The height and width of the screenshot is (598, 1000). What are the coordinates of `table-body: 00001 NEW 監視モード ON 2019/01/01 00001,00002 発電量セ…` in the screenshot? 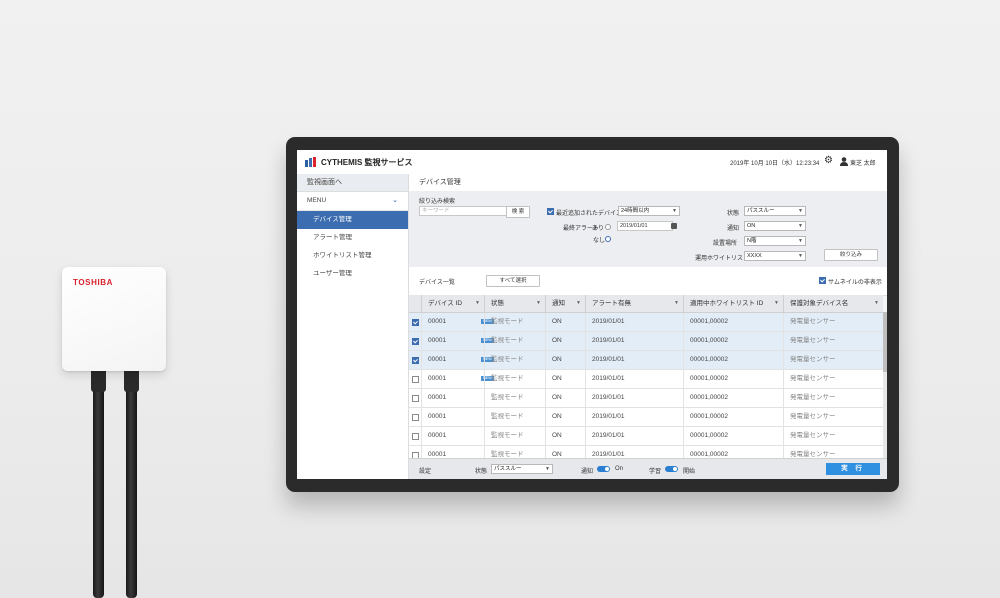 It's located at (646, 389).